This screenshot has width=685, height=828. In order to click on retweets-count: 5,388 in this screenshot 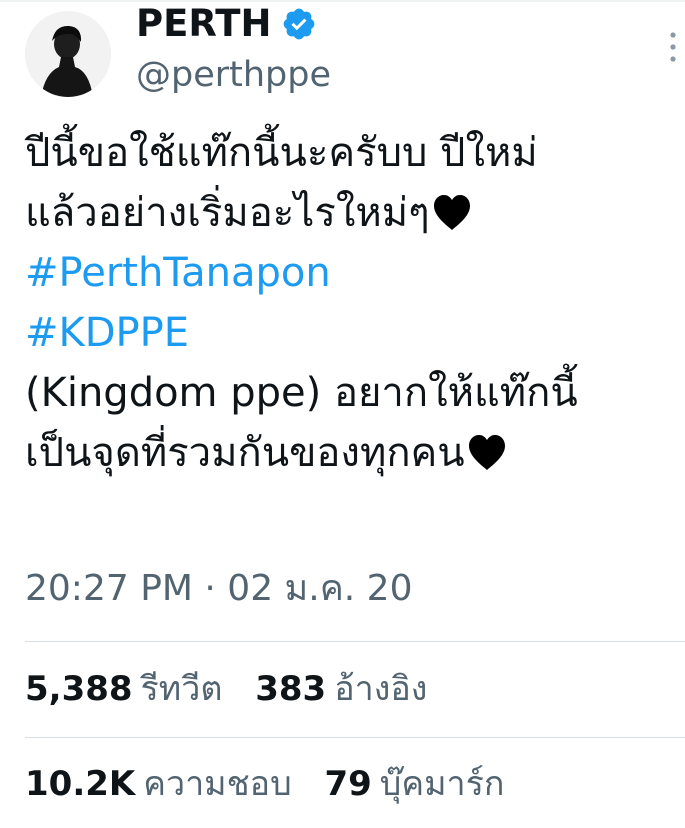, I will do `click(79, 689)`.